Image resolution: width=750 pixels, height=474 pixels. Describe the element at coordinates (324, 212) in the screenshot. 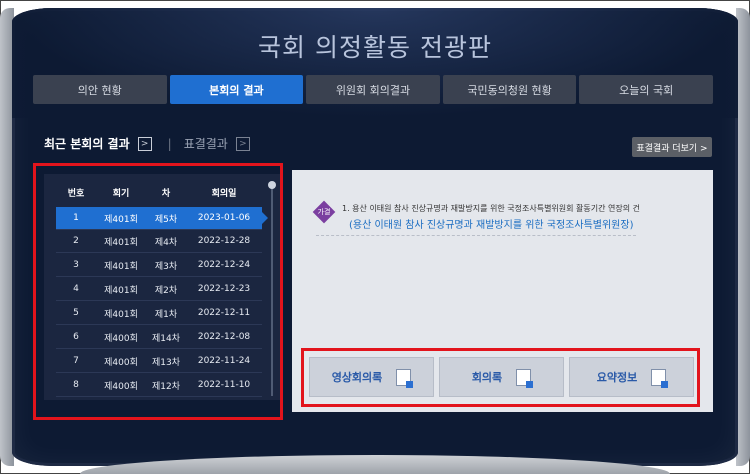

I see `passed-badge-label: 가결` at that location.